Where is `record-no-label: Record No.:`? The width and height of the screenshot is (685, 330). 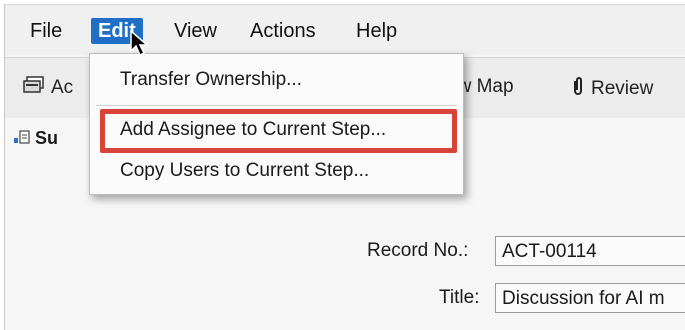 record-no-label: Record No.: is located at coordinates (418, 250).